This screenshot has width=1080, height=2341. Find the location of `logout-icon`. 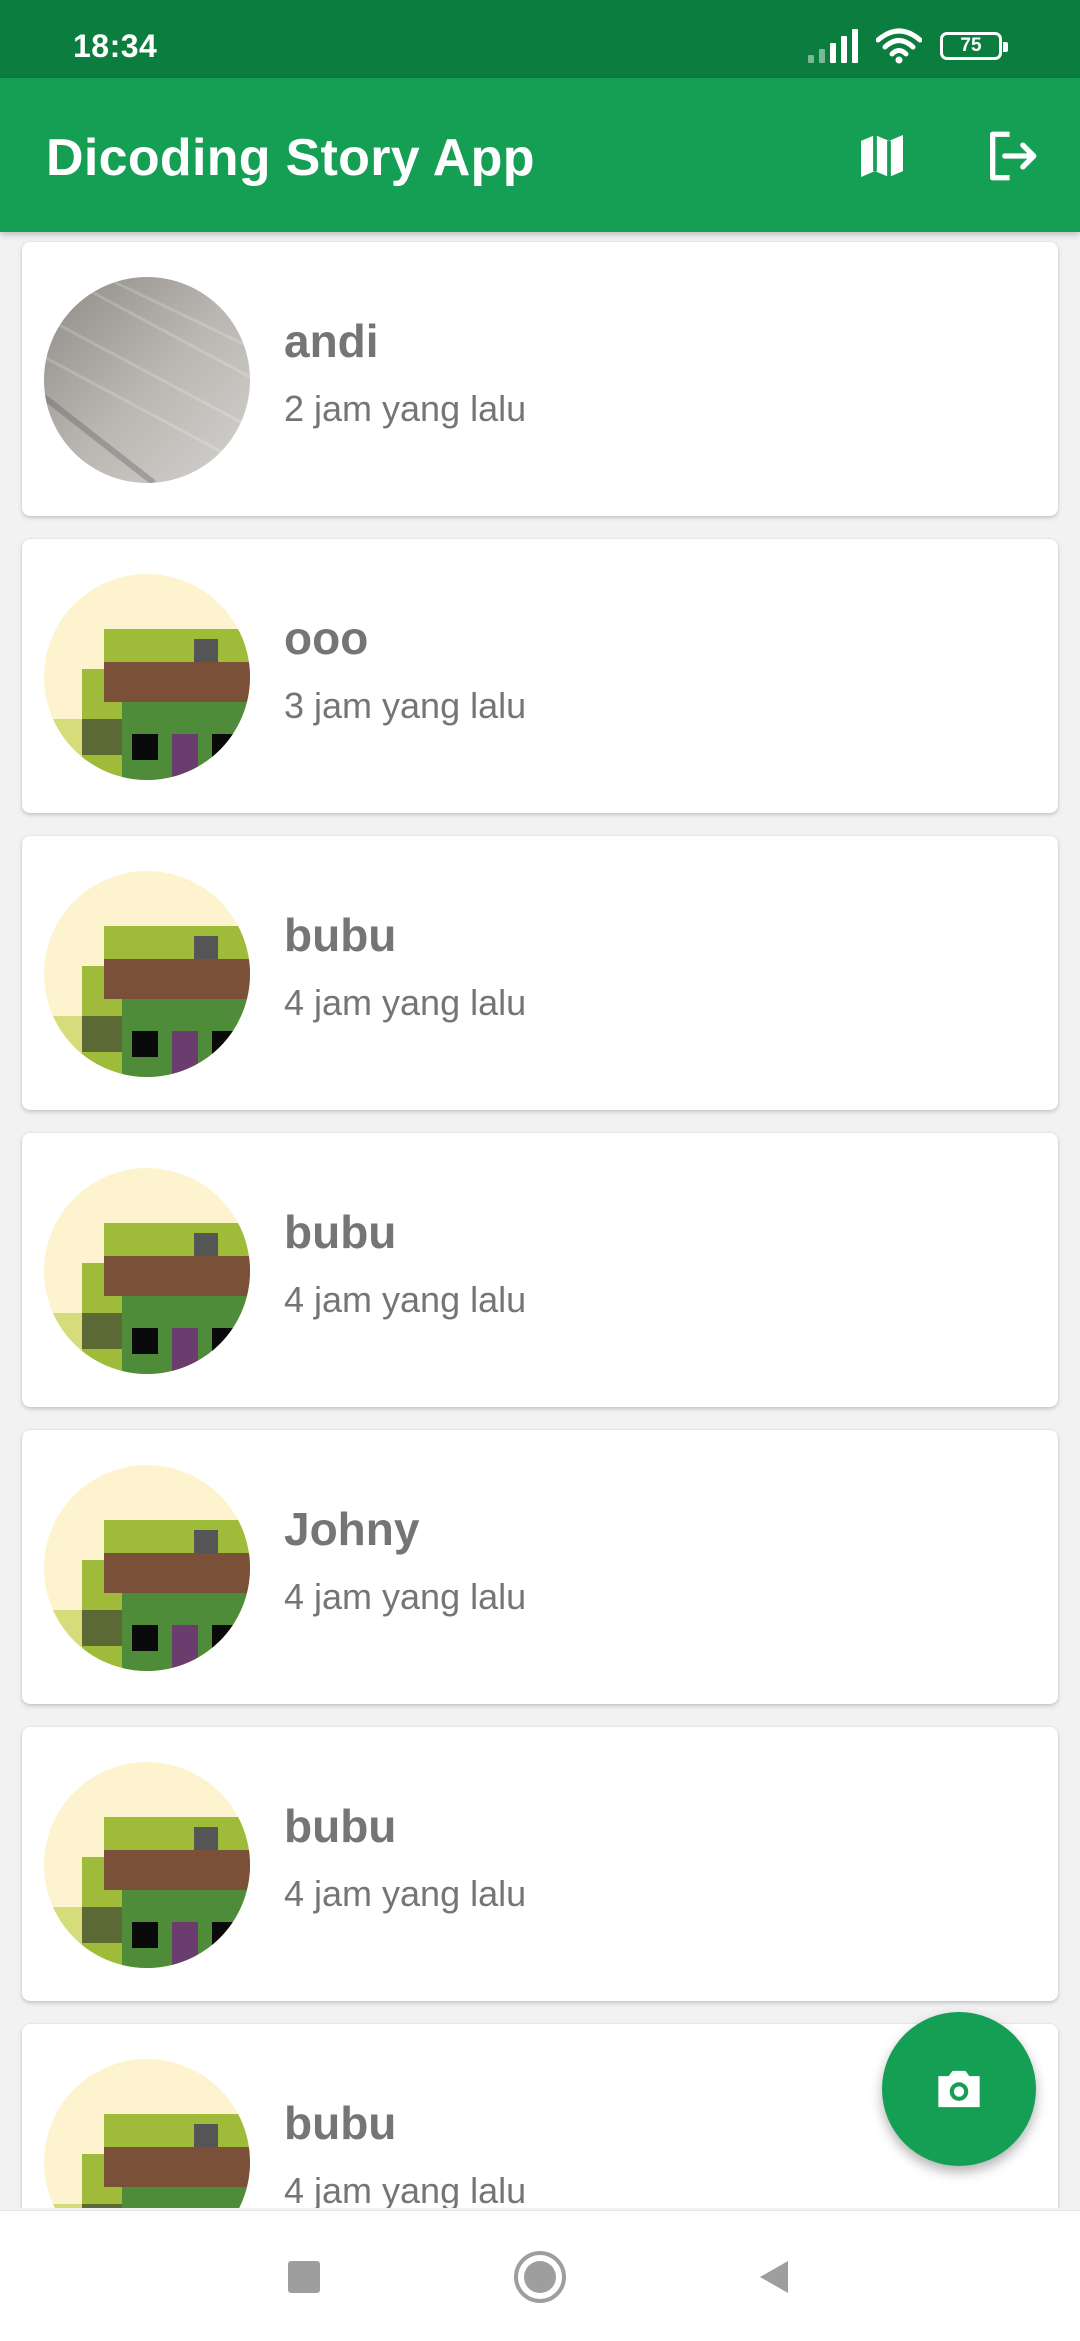

logout-icon is located at coordinates (1013, 156).